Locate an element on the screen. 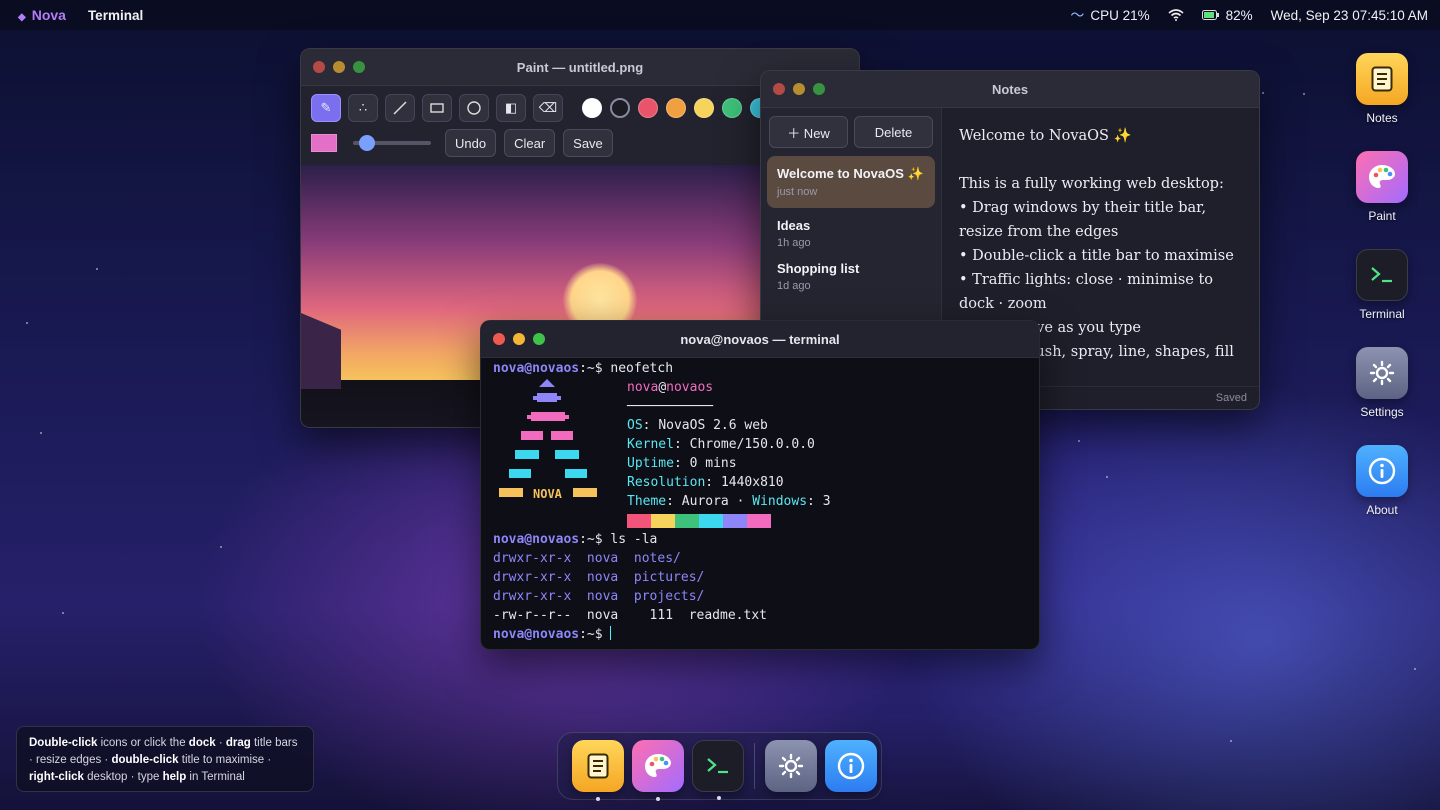  ls-name: notes/ is located at coordinates (657, 558).